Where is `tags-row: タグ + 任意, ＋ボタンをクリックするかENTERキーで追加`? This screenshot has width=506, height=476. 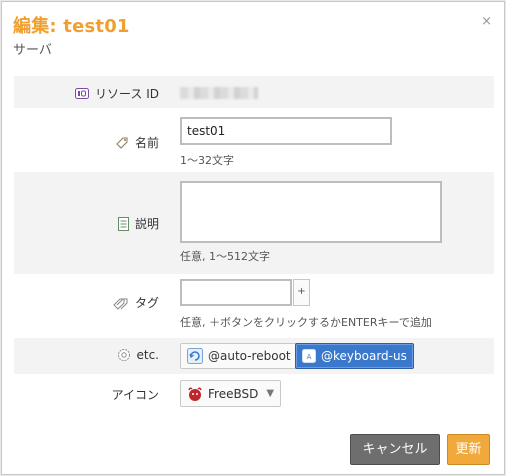
tags-row: タグ + 任意, ＋ボタンをクリックするかENTERキーで追加 is located at coordinates (254, 305).